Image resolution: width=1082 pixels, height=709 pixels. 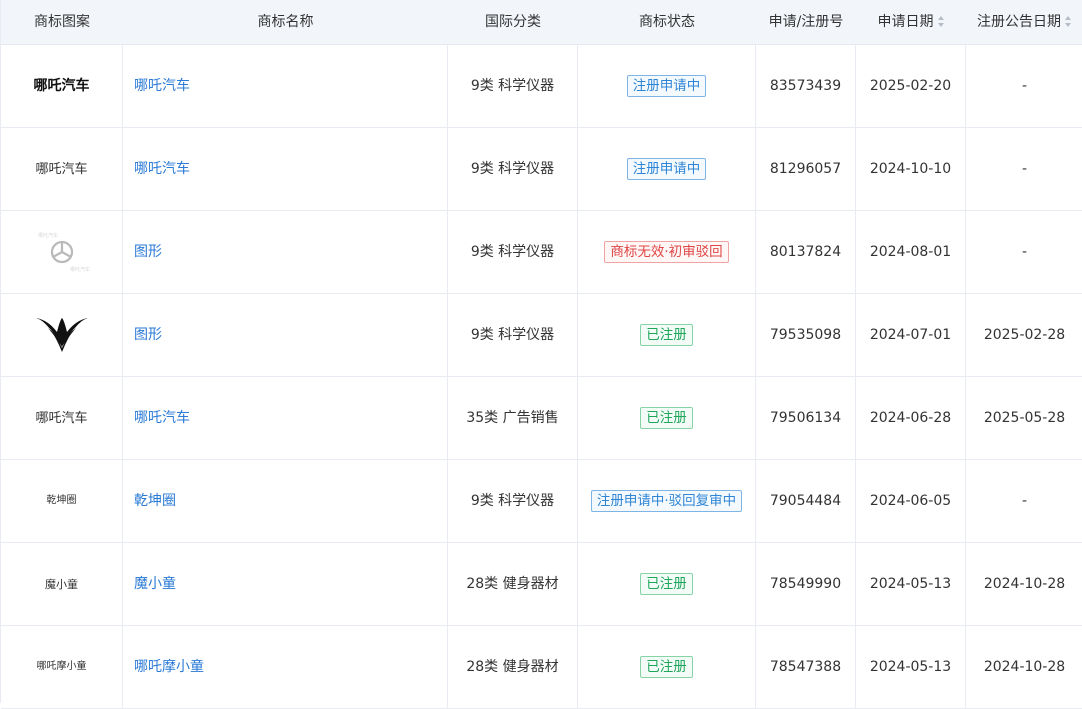 I want to click on apply-date: 2024-07-01, so click(x=911, y=335).